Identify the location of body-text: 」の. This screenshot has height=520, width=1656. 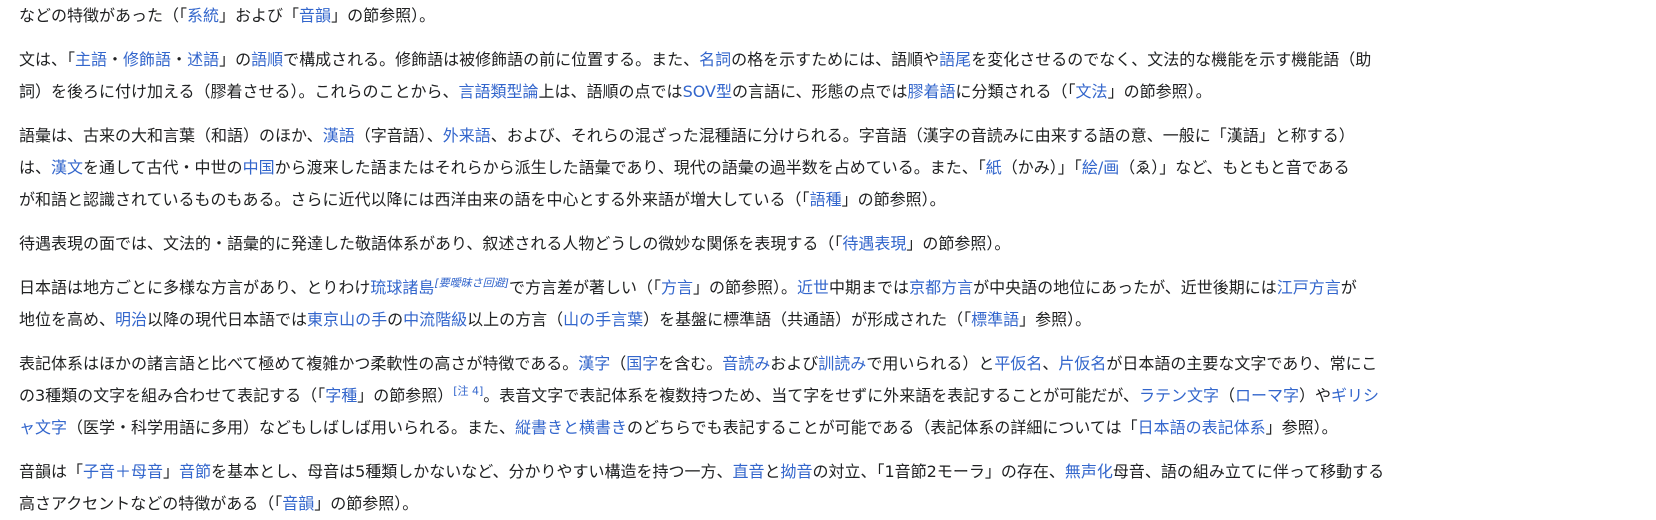
(235, 59).